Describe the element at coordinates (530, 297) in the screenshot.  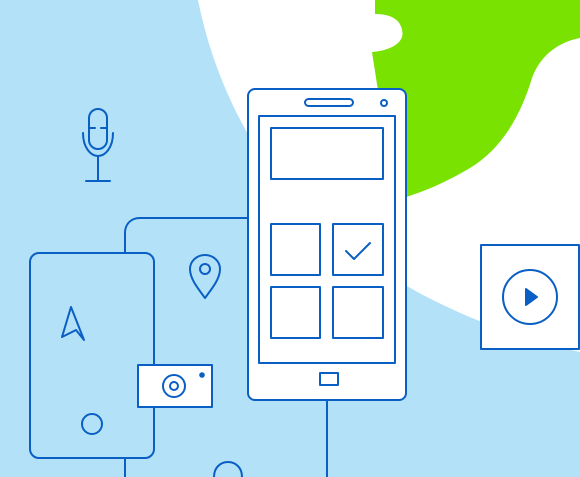
I see `video-player-icon` at that location.